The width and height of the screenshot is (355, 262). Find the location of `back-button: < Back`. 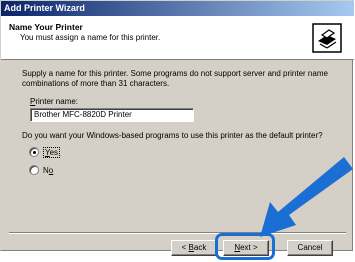

back-button: < Back is located at coordinates (194, 248).